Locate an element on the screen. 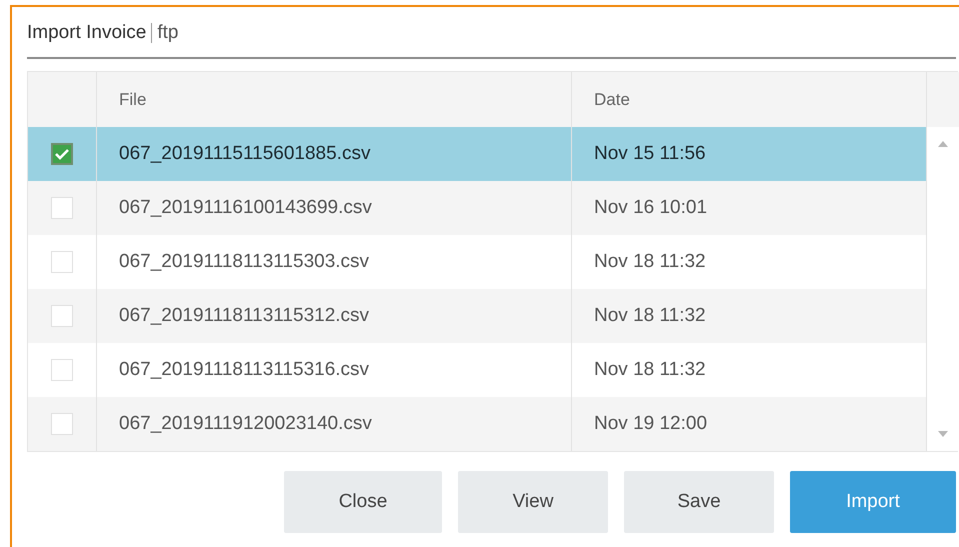  table-cell: Nov 15 11:56 is located at coordinates (748, 154).